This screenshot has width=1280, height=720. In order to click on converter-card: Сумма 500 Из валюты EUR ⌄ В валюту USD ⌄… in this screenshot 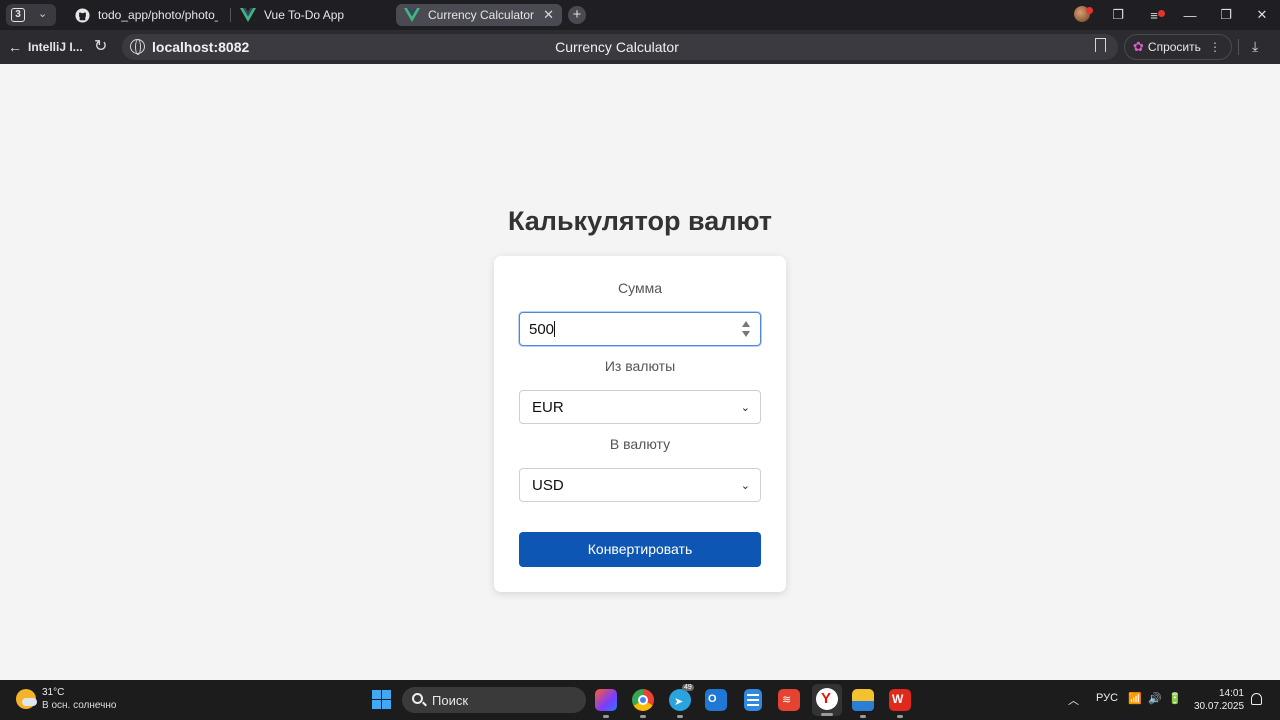, I will do `click(640, 424)`.